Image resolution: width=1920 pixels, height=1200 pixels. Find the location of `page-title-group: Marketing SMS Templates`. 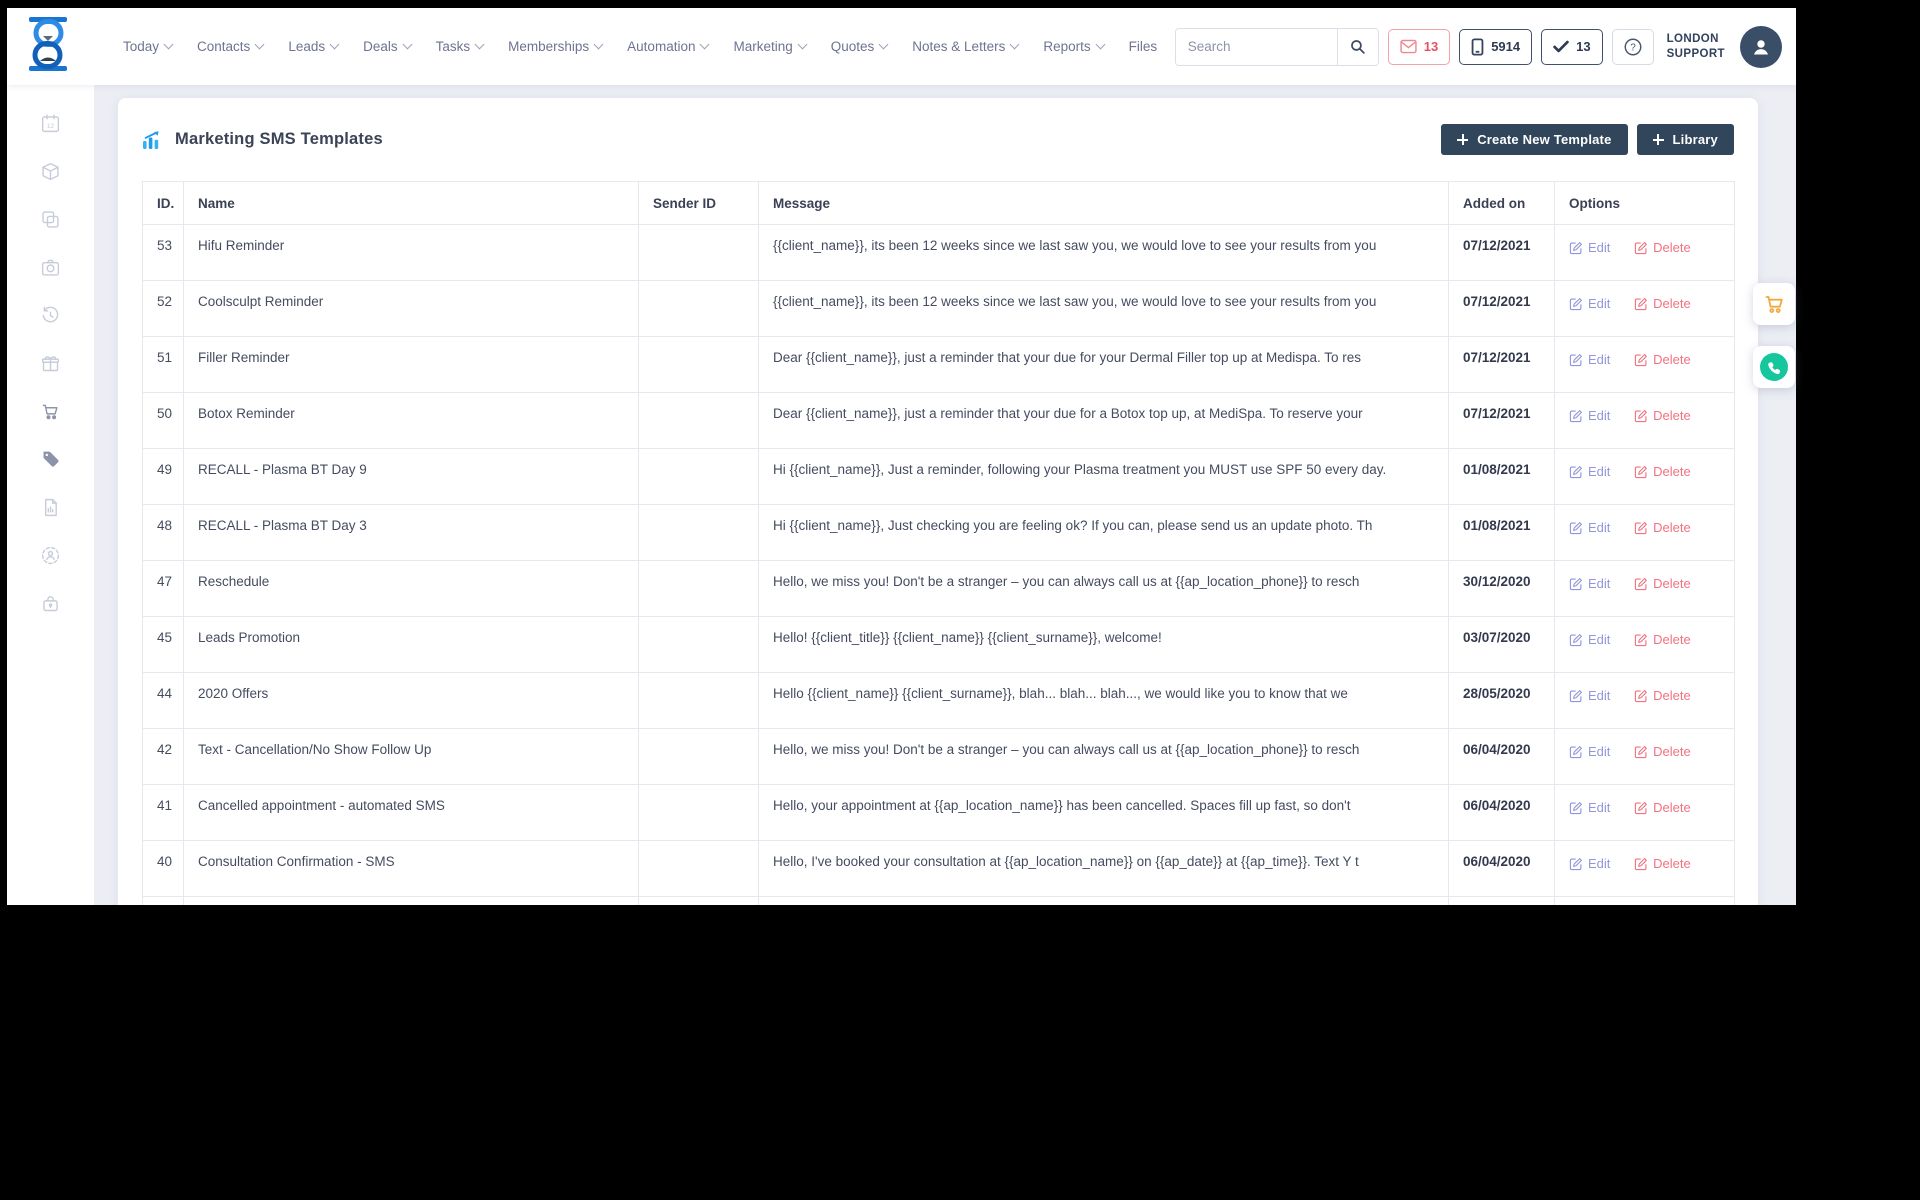

page-title-group: Marketing SMS Templates is located at coordinates (262, 140).